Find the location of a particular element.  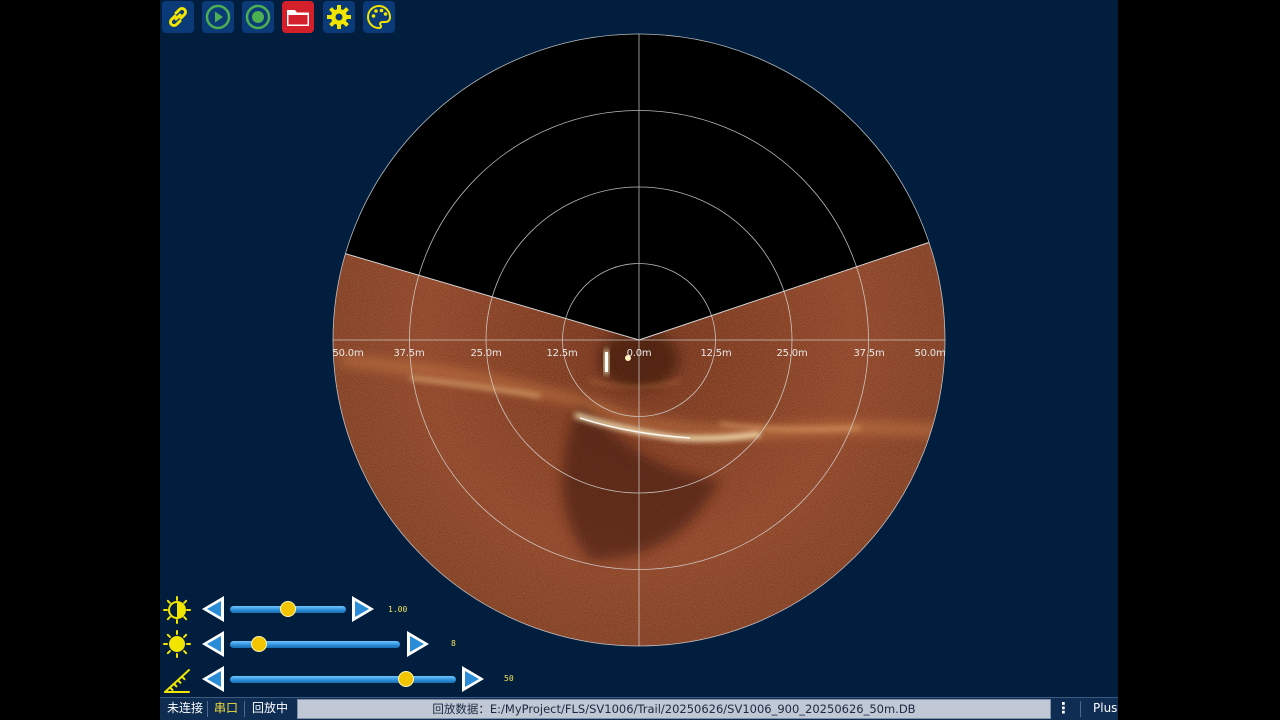

contrast-slider-thumb is located at coordinates (288, 609).